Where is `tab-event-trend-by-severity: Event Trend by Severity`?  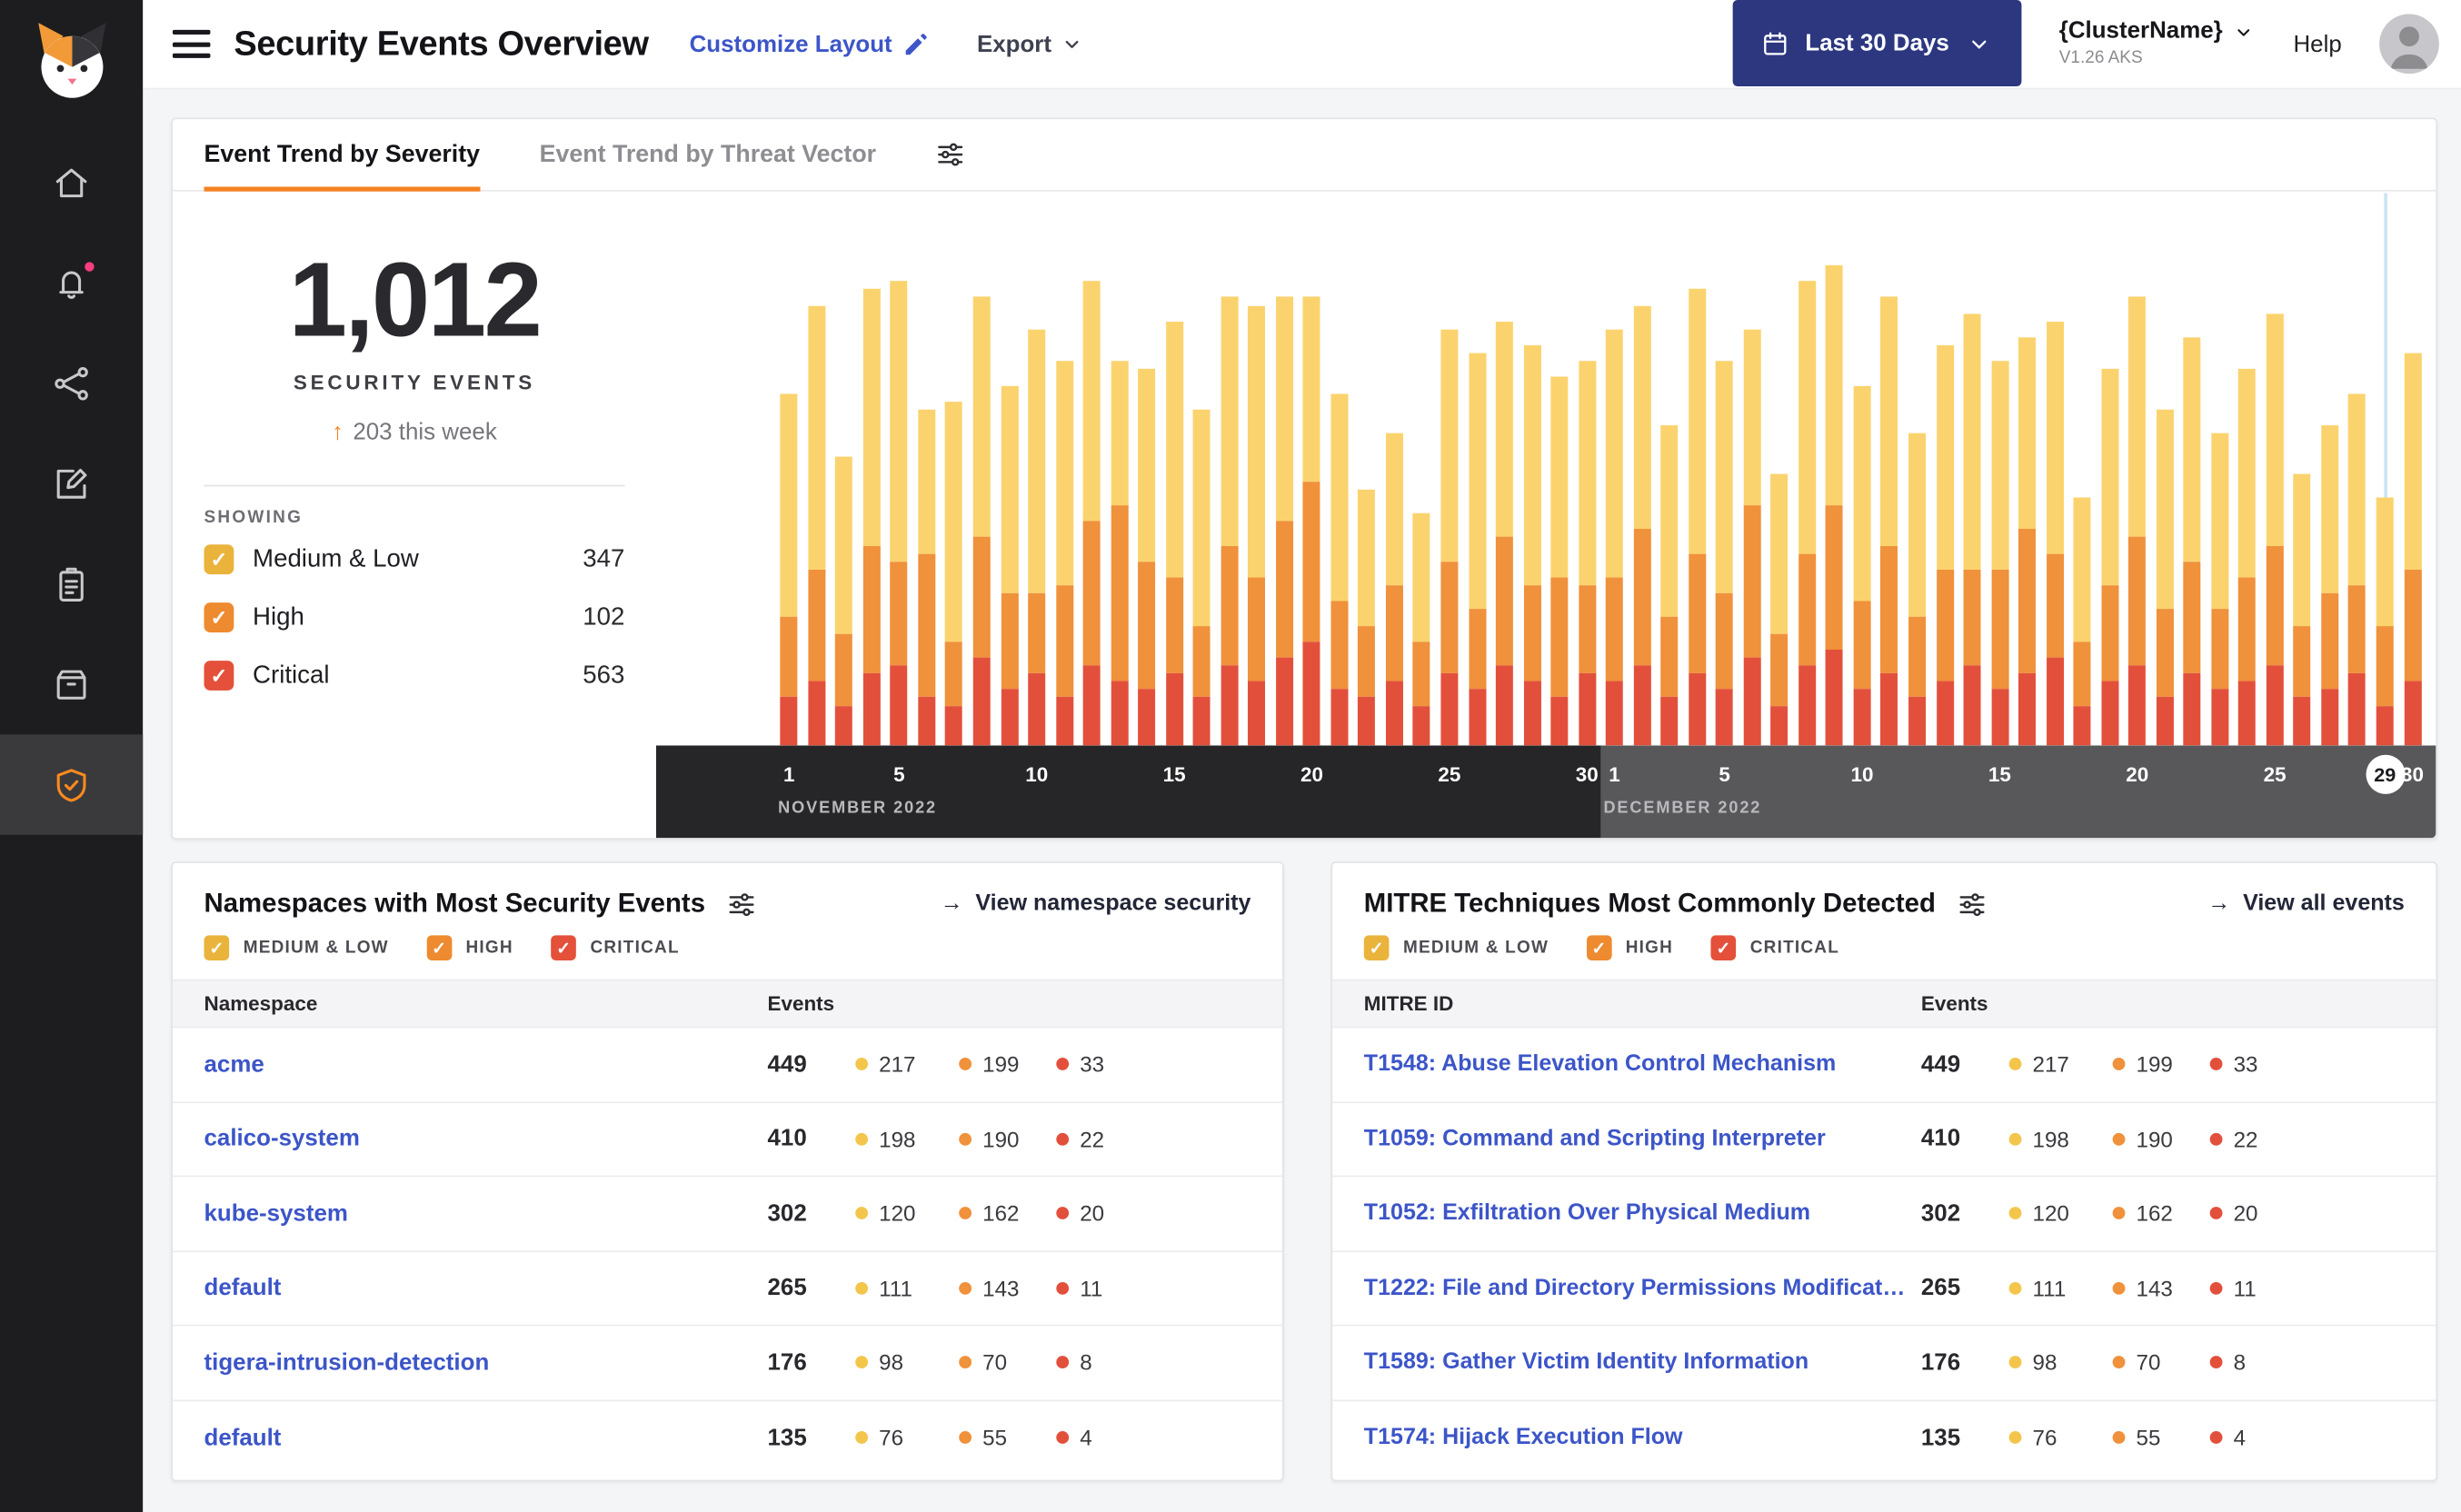 tab-event-trend-by-severity: Event Trend by Severity is located at coordinates (342, 155).